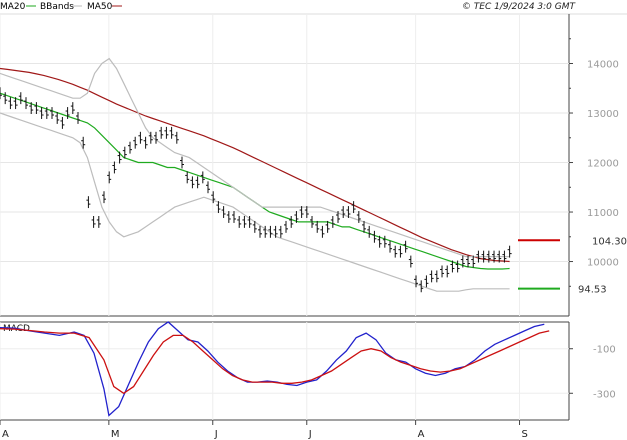 The height and width of the screenshot is (440, 627). I want to click on price-tick-label: 14000, so click(603, 65).